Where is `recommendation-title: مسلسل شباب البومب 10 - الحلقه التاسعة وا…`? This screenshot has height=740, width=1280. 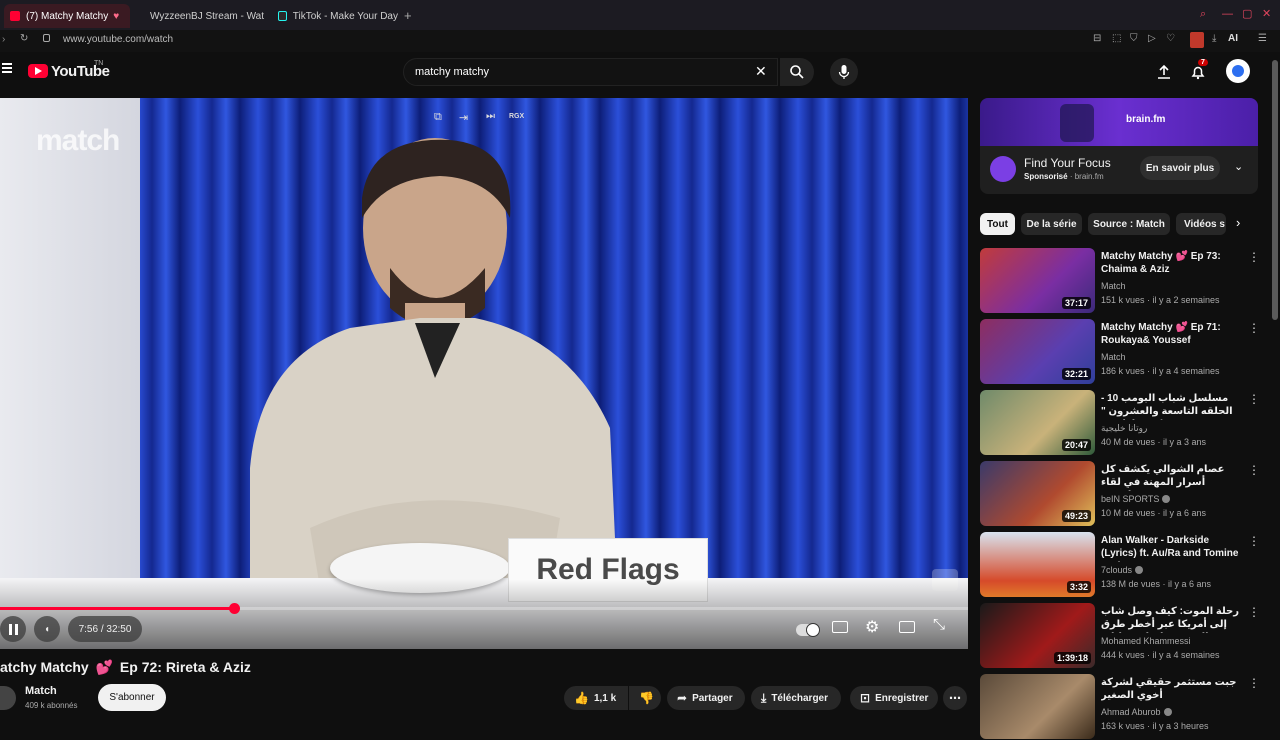
recommendation-title: مسلسل شباب البومب 10 - الحلقه التاسعة وا… is located at coordinates (1171, 406).